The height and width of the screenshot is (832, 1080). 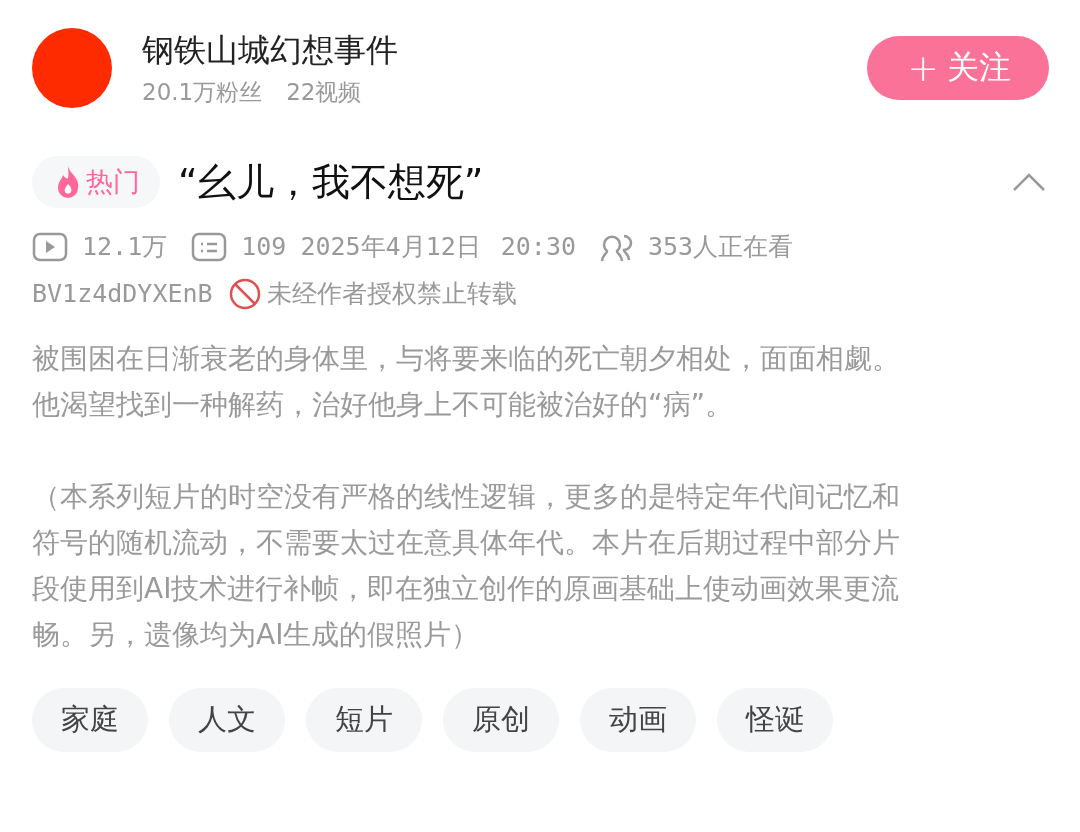 What do you see at coordinates (538, 246) in the screenshot?
I see `publish-time: 20:30` at bounding box center [538, 246].